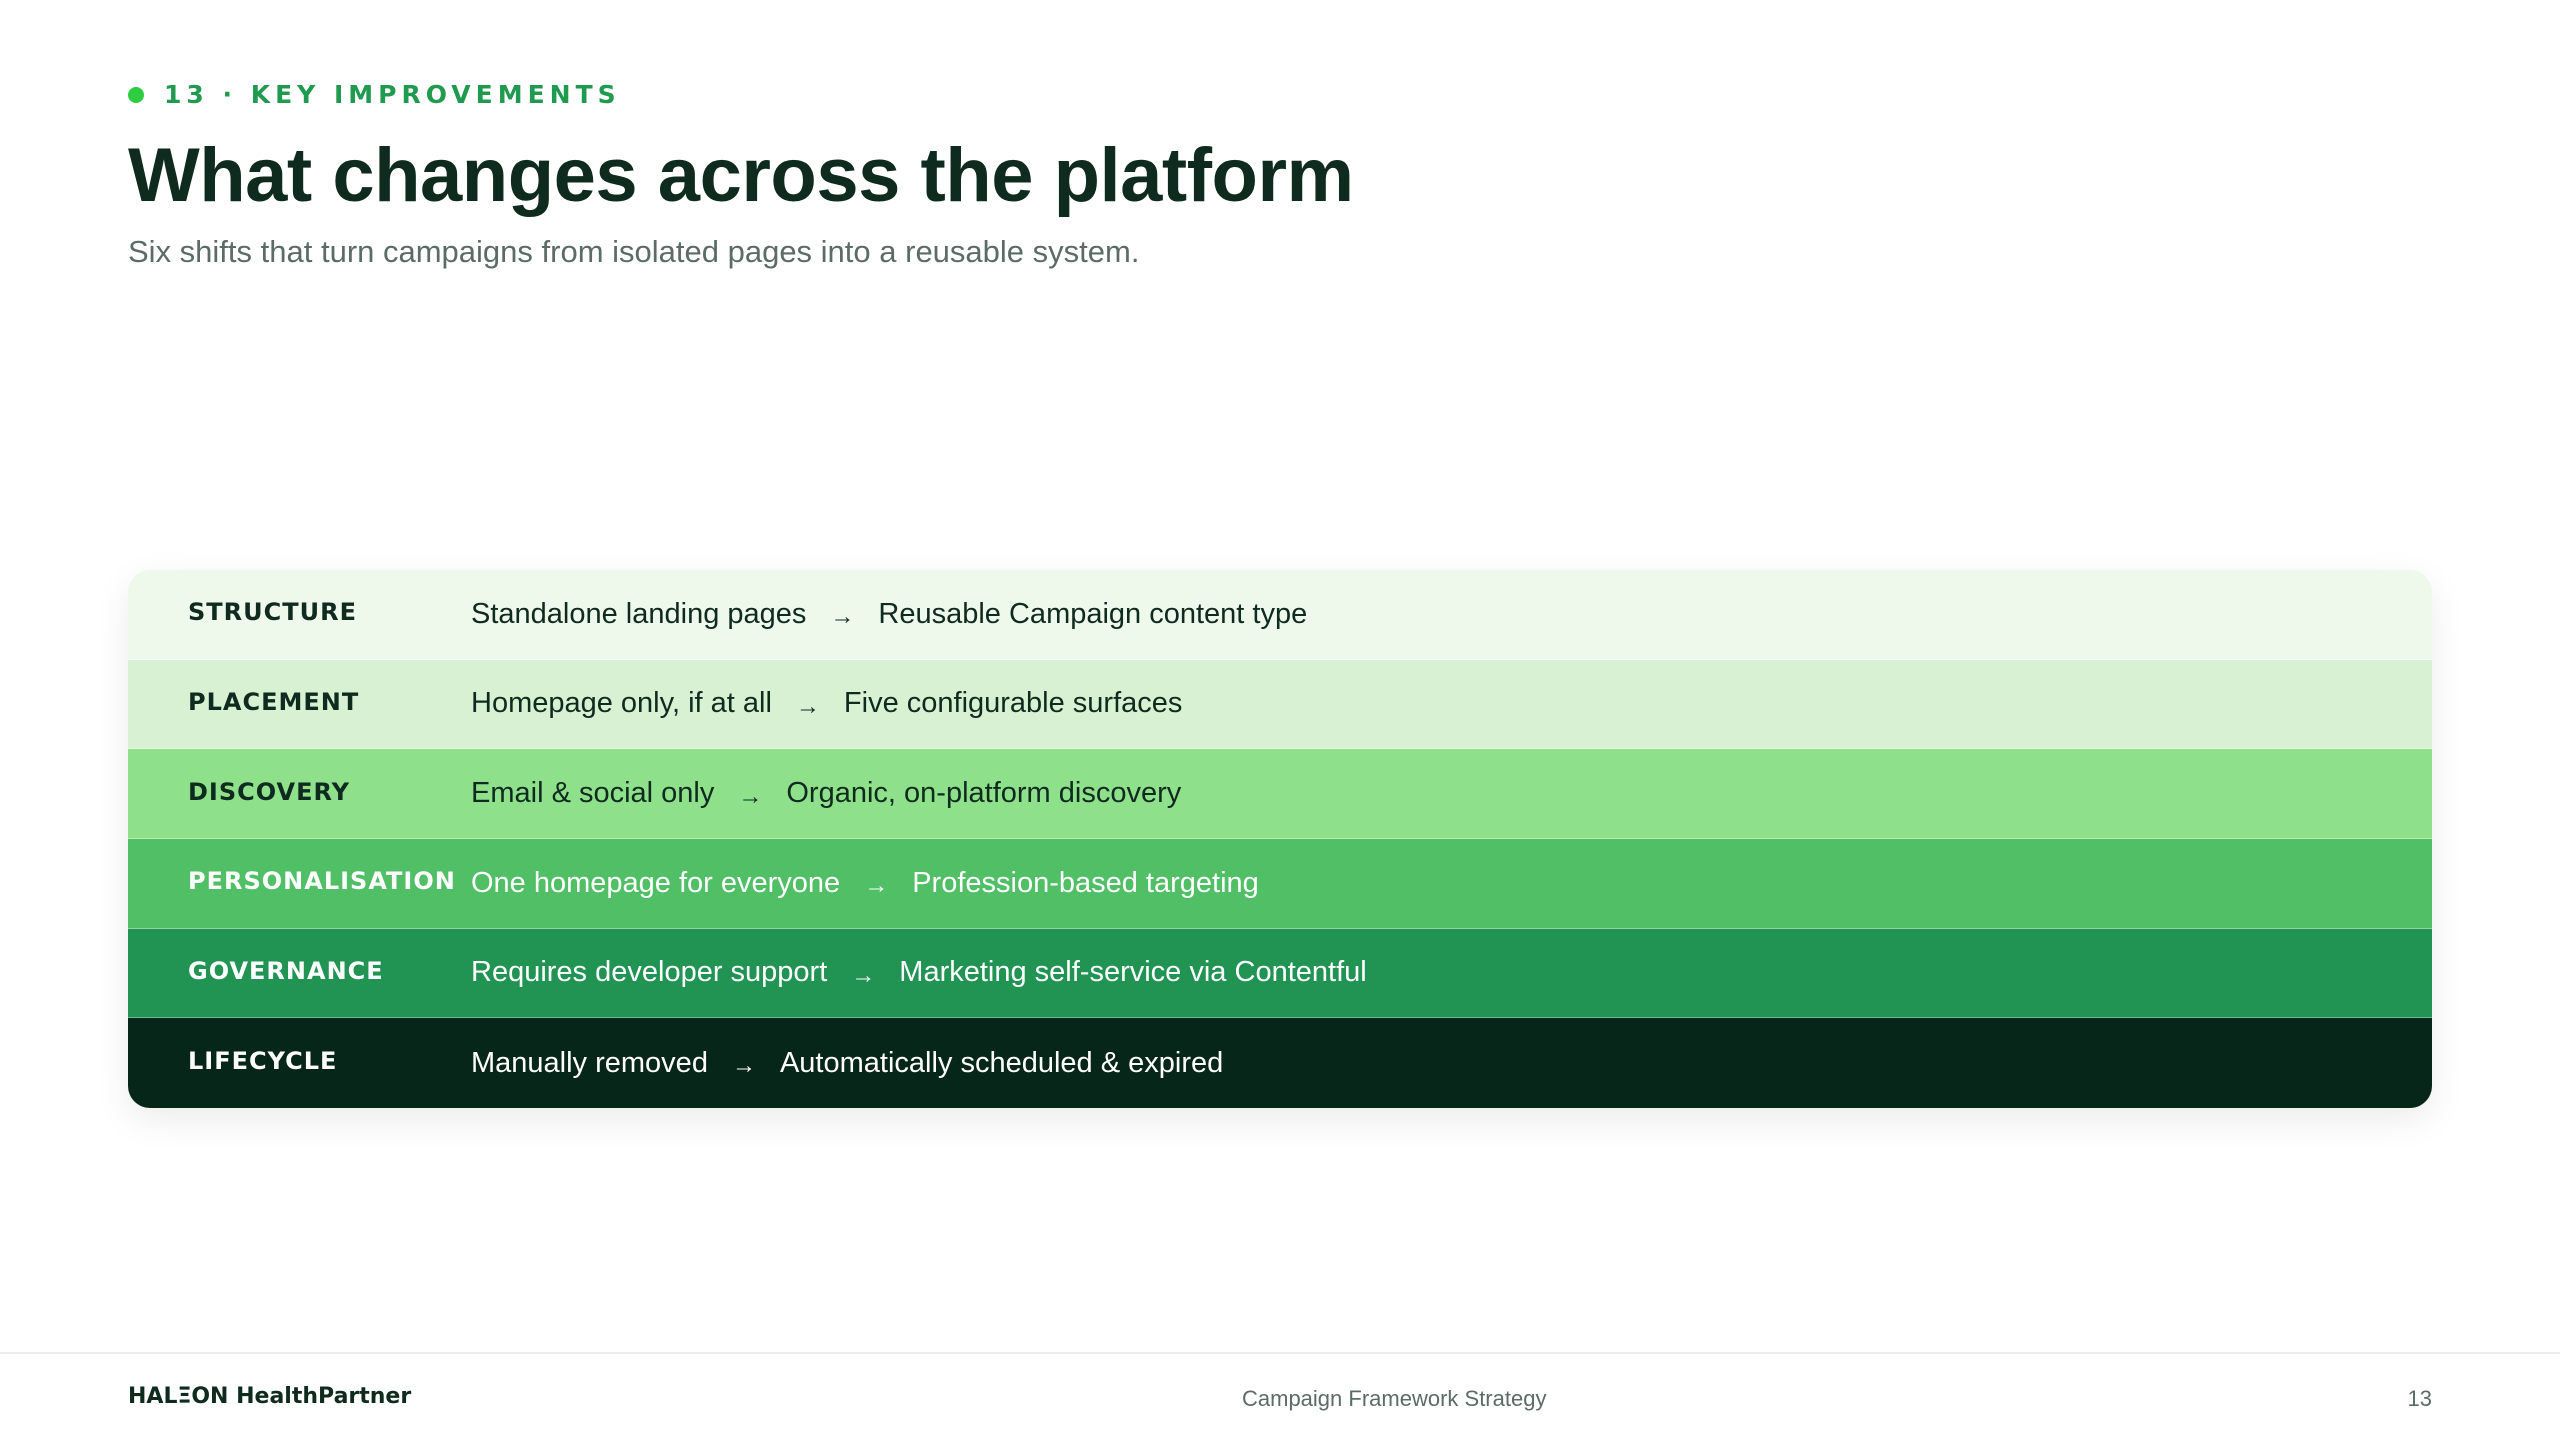 The image size is (2560, 1440). I want to click on from-text: Email & social only, so click(593, 793).